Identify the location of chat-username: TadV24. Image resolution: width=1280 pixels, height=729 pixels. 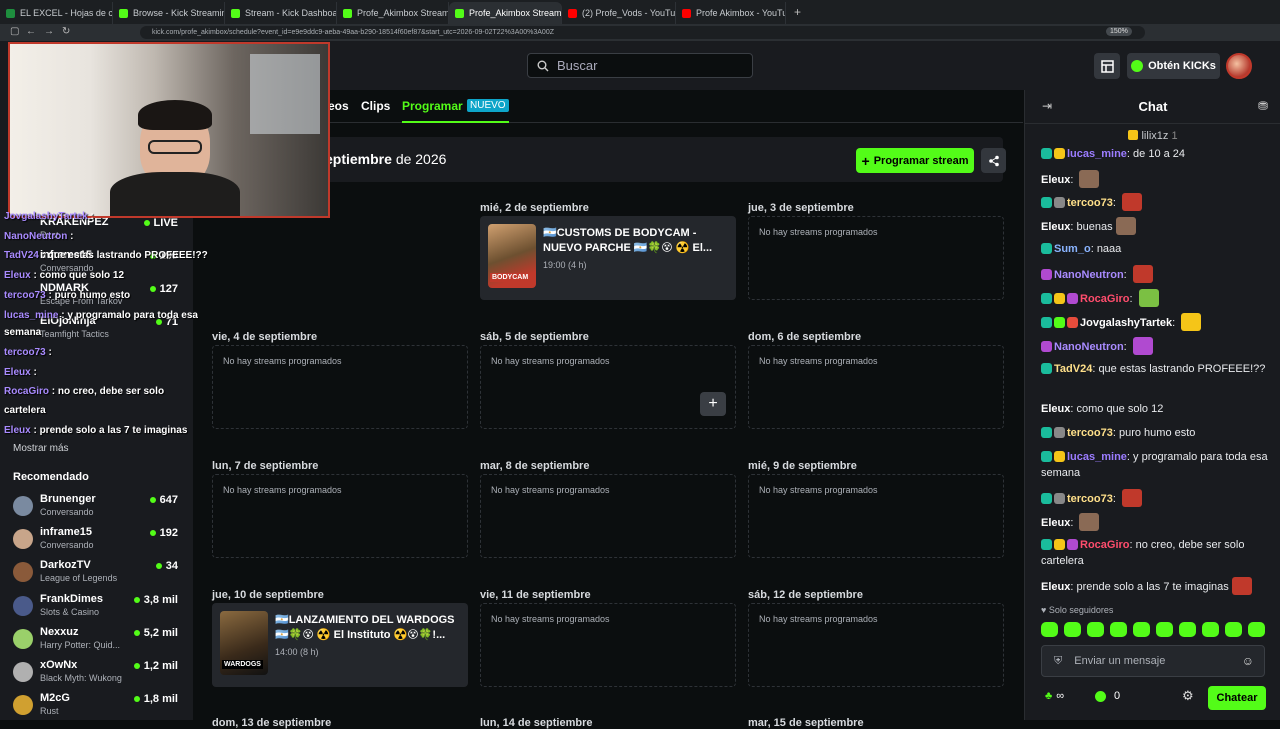
(1073, 369).